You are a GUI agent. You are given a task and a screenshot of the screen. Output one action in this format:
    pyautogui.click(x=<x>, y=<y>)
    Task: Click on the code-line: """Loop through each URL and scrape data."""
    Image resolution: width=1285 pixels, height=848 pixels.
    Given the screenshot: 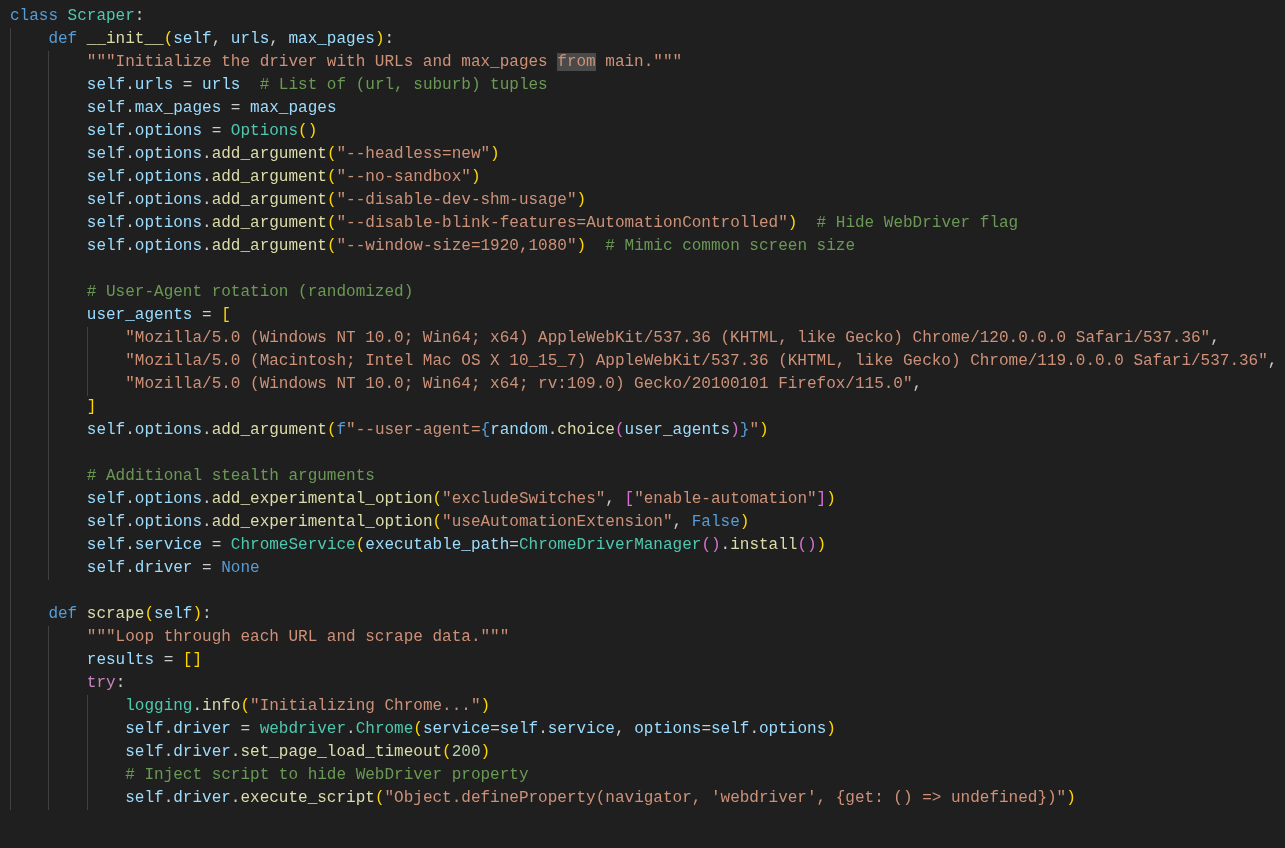 What is the action you would take?
    pyautogui.click(x=298, y=637)
    